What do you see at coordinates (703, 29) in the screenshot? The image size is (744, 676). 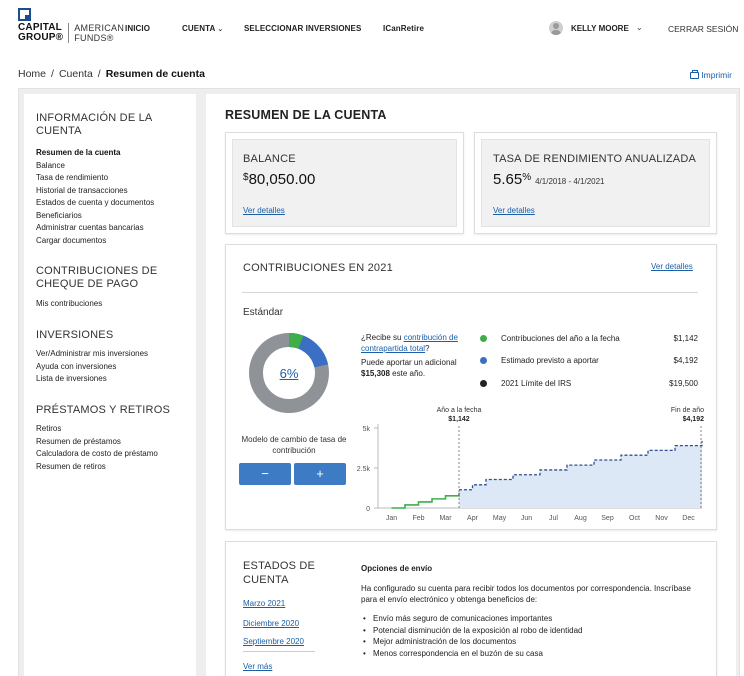 I see `logout-link: CERRAR SESIÓN` at bounding box center [703, 29].